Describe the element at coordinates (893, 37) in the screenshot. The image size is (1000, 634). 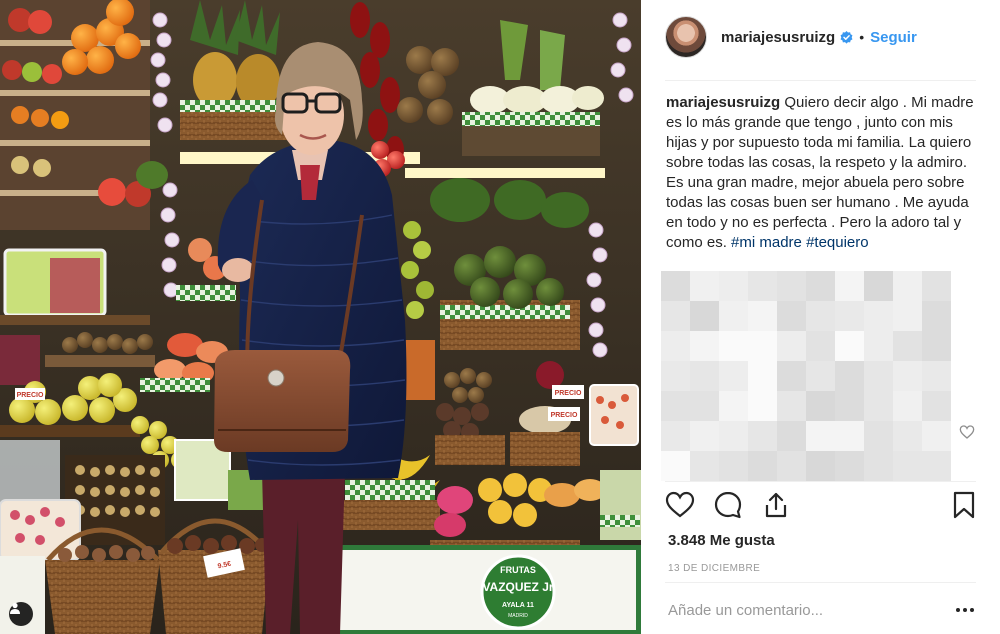
I see `follow-button: Seguir` at that location.